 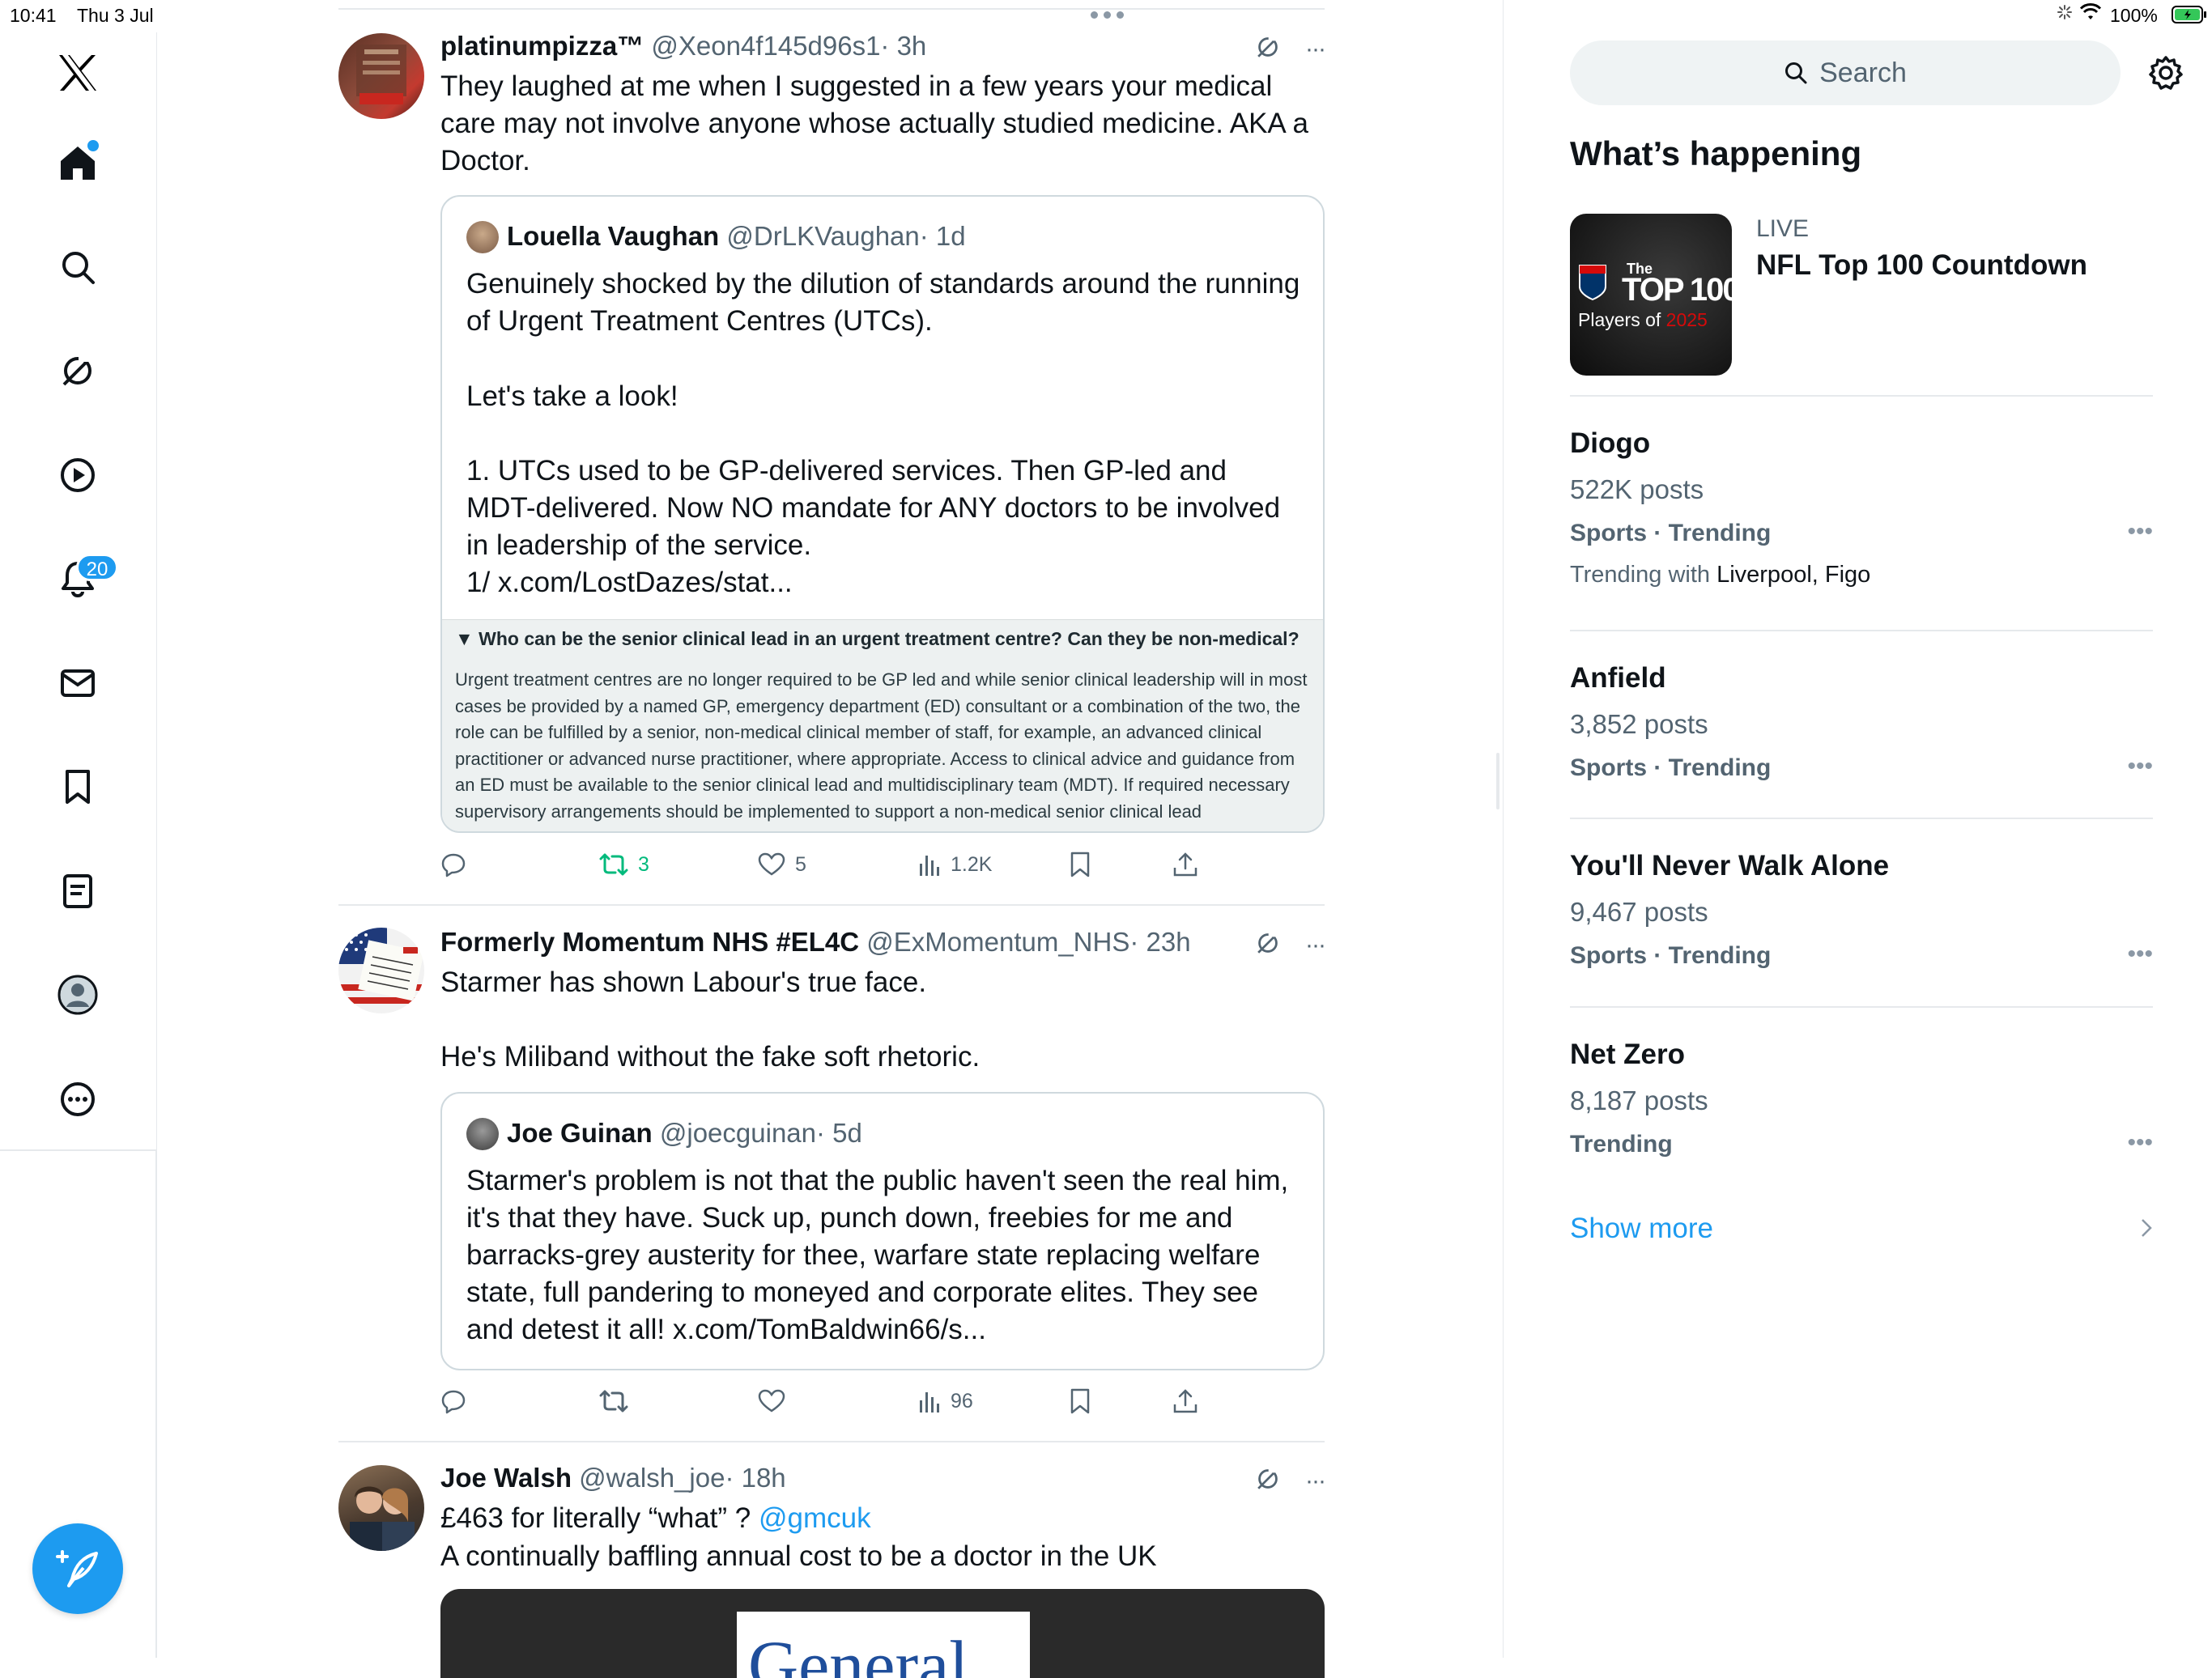 What do you see at coordinates (1716, 153) in the screenshot?
I see `whats-happening-heading: What’s happening` at bounding box center [1716, 153].